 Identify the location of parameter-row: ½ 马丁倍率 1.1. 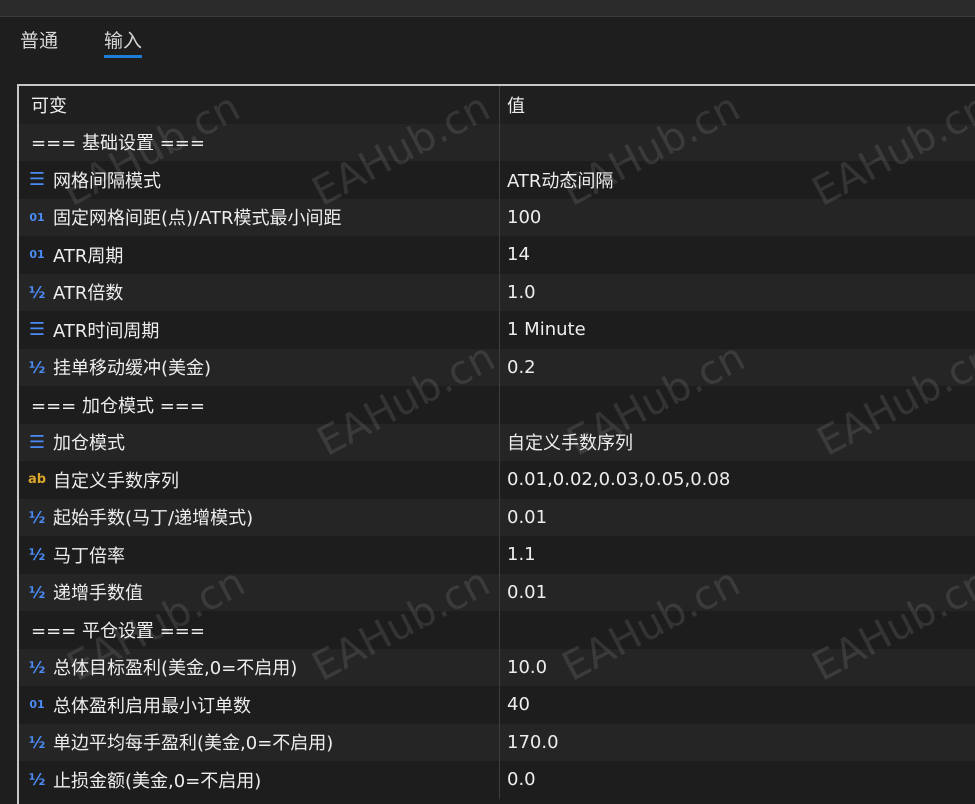
(497, 555).